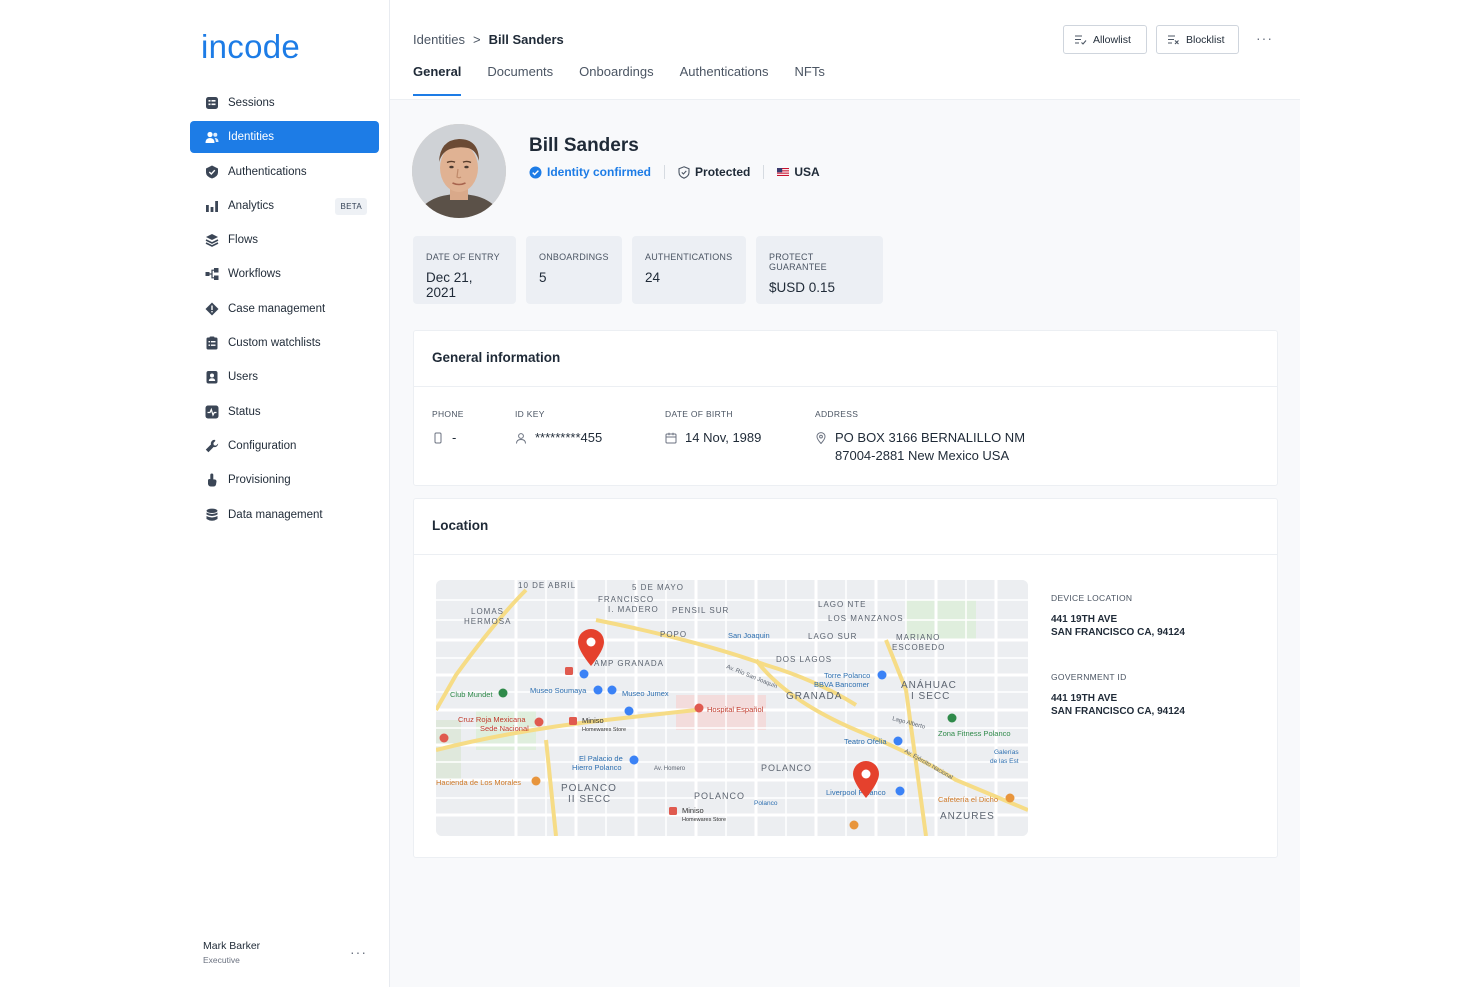  Describe the element at coordinates (547, 585) in the screenshot. I see `map-label: 10 DE ABRIL` at that location.